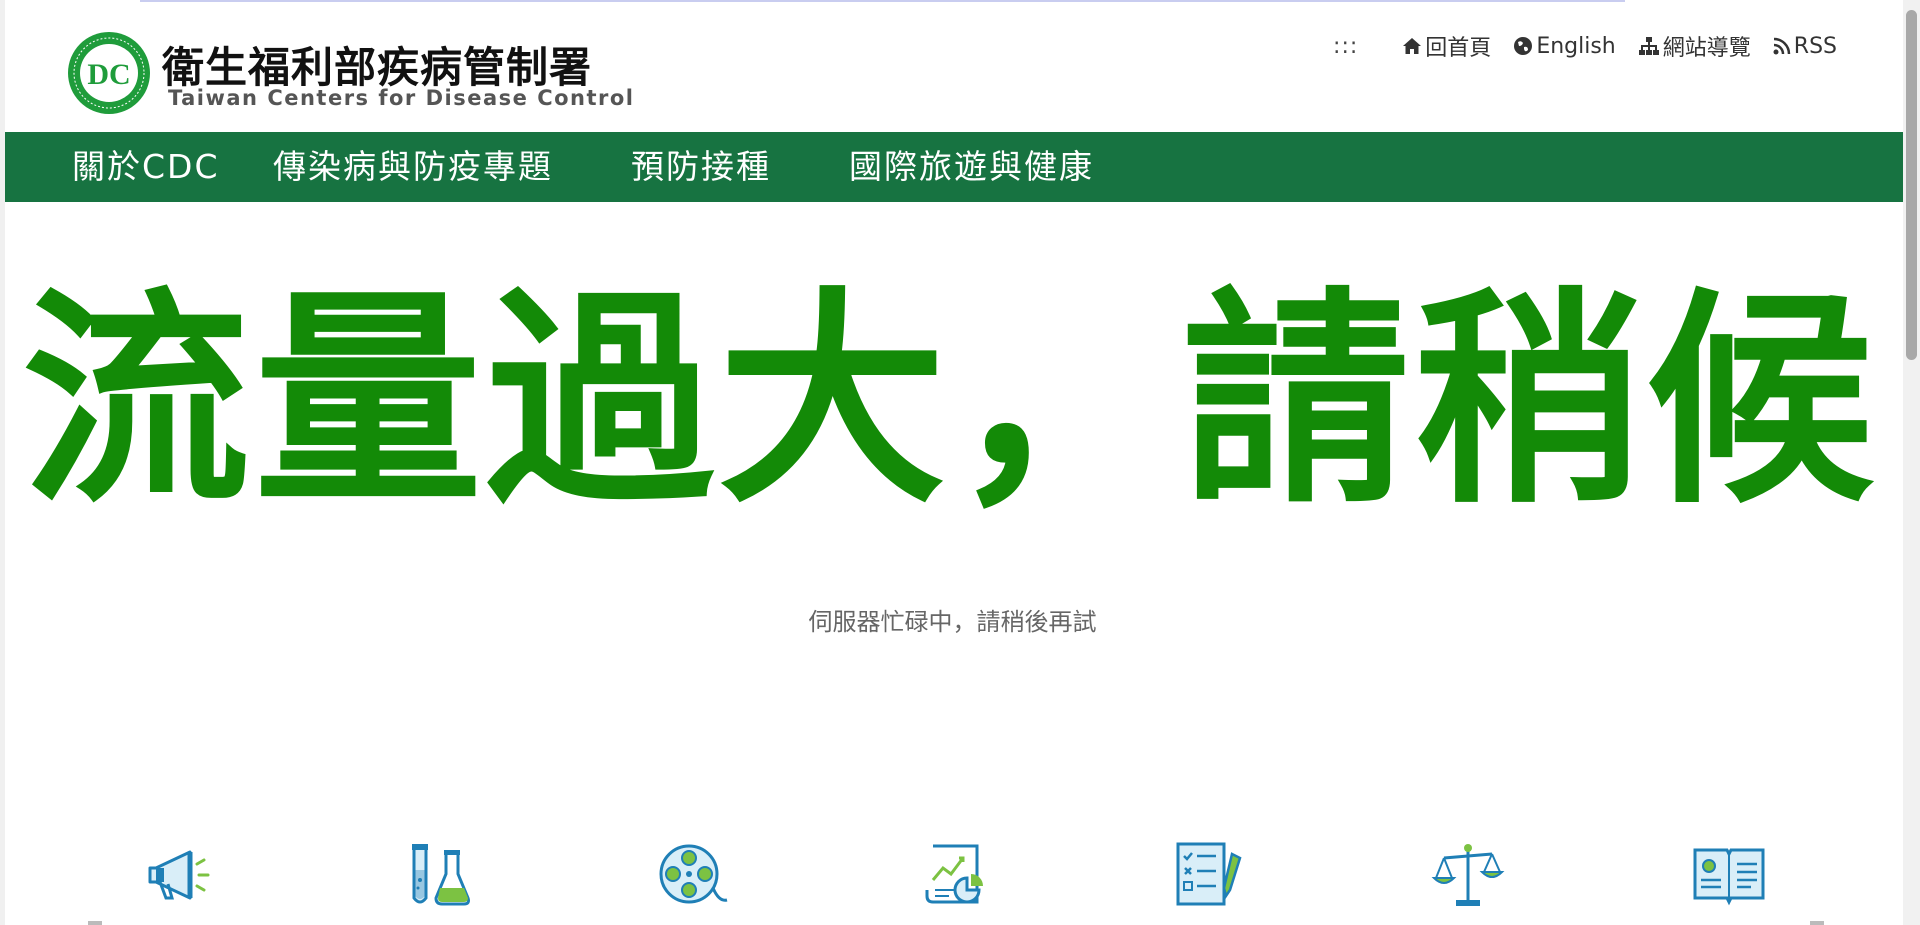 The height and width of the screenshot is (925, 1920). What do you see at coordinates (180, 875) in the screenshot?
I see `megaphone-icon` at bounding box center [180, 875].